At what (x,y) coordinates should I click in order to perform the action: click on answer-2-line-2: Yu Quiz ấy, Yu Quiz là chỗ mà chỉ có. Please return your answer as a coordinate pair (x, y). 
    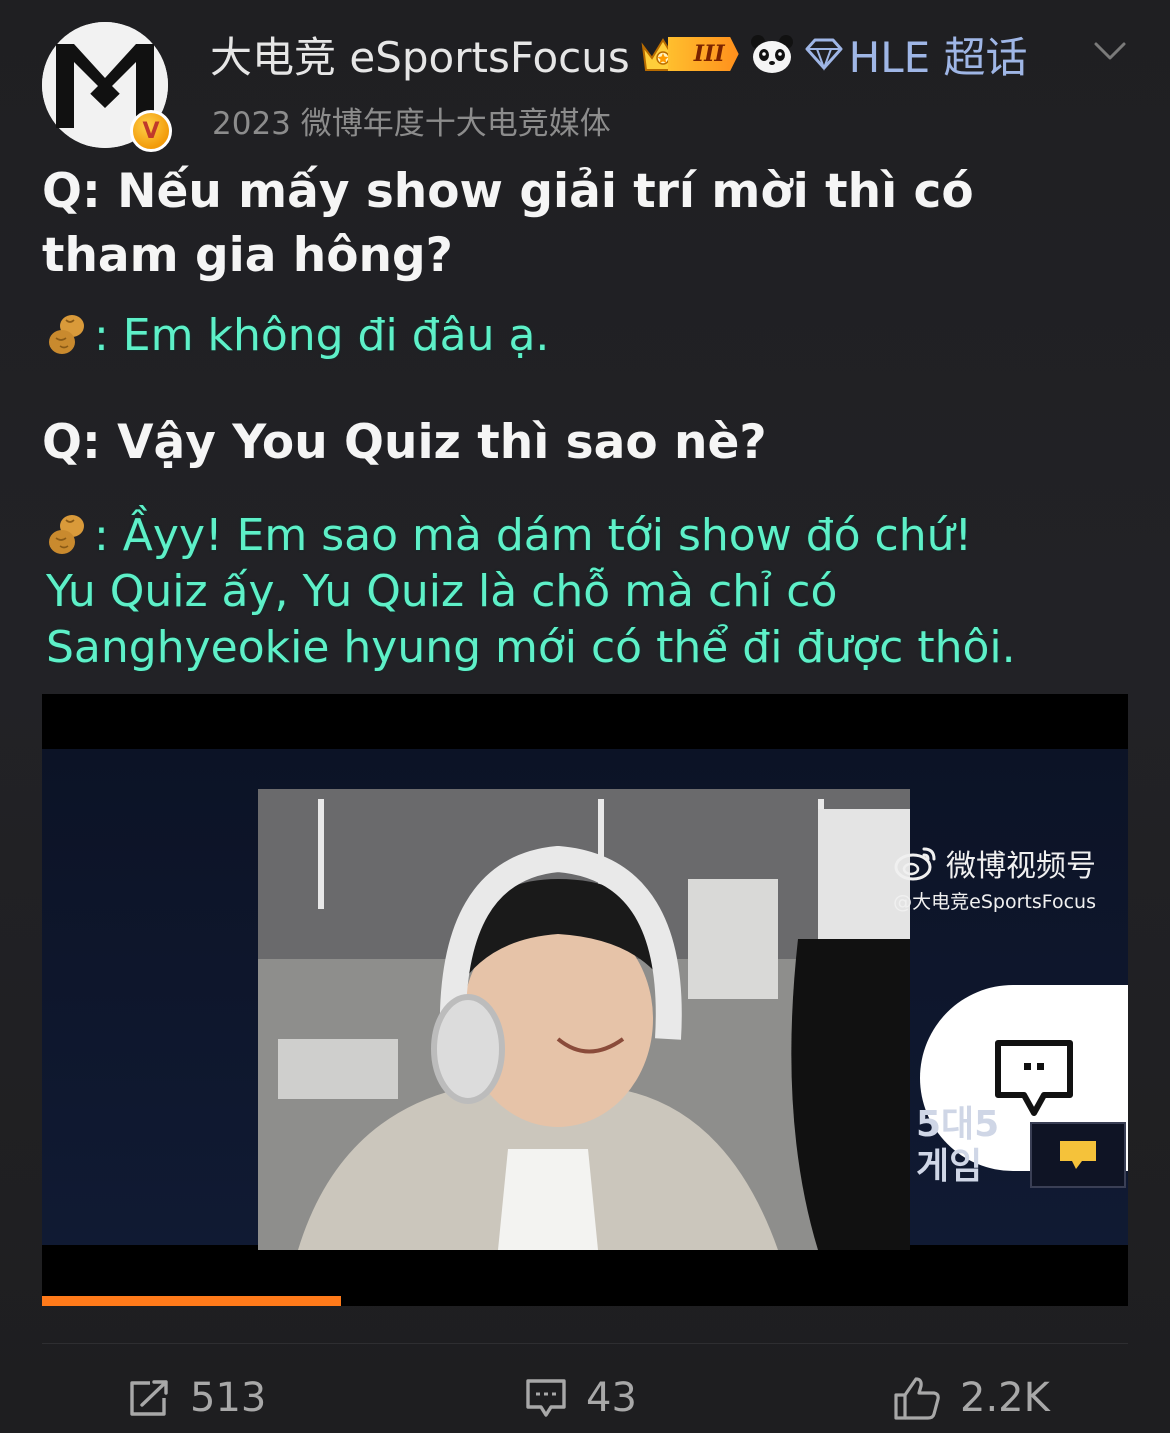
    Looking at the image, I should click on (442, 591).